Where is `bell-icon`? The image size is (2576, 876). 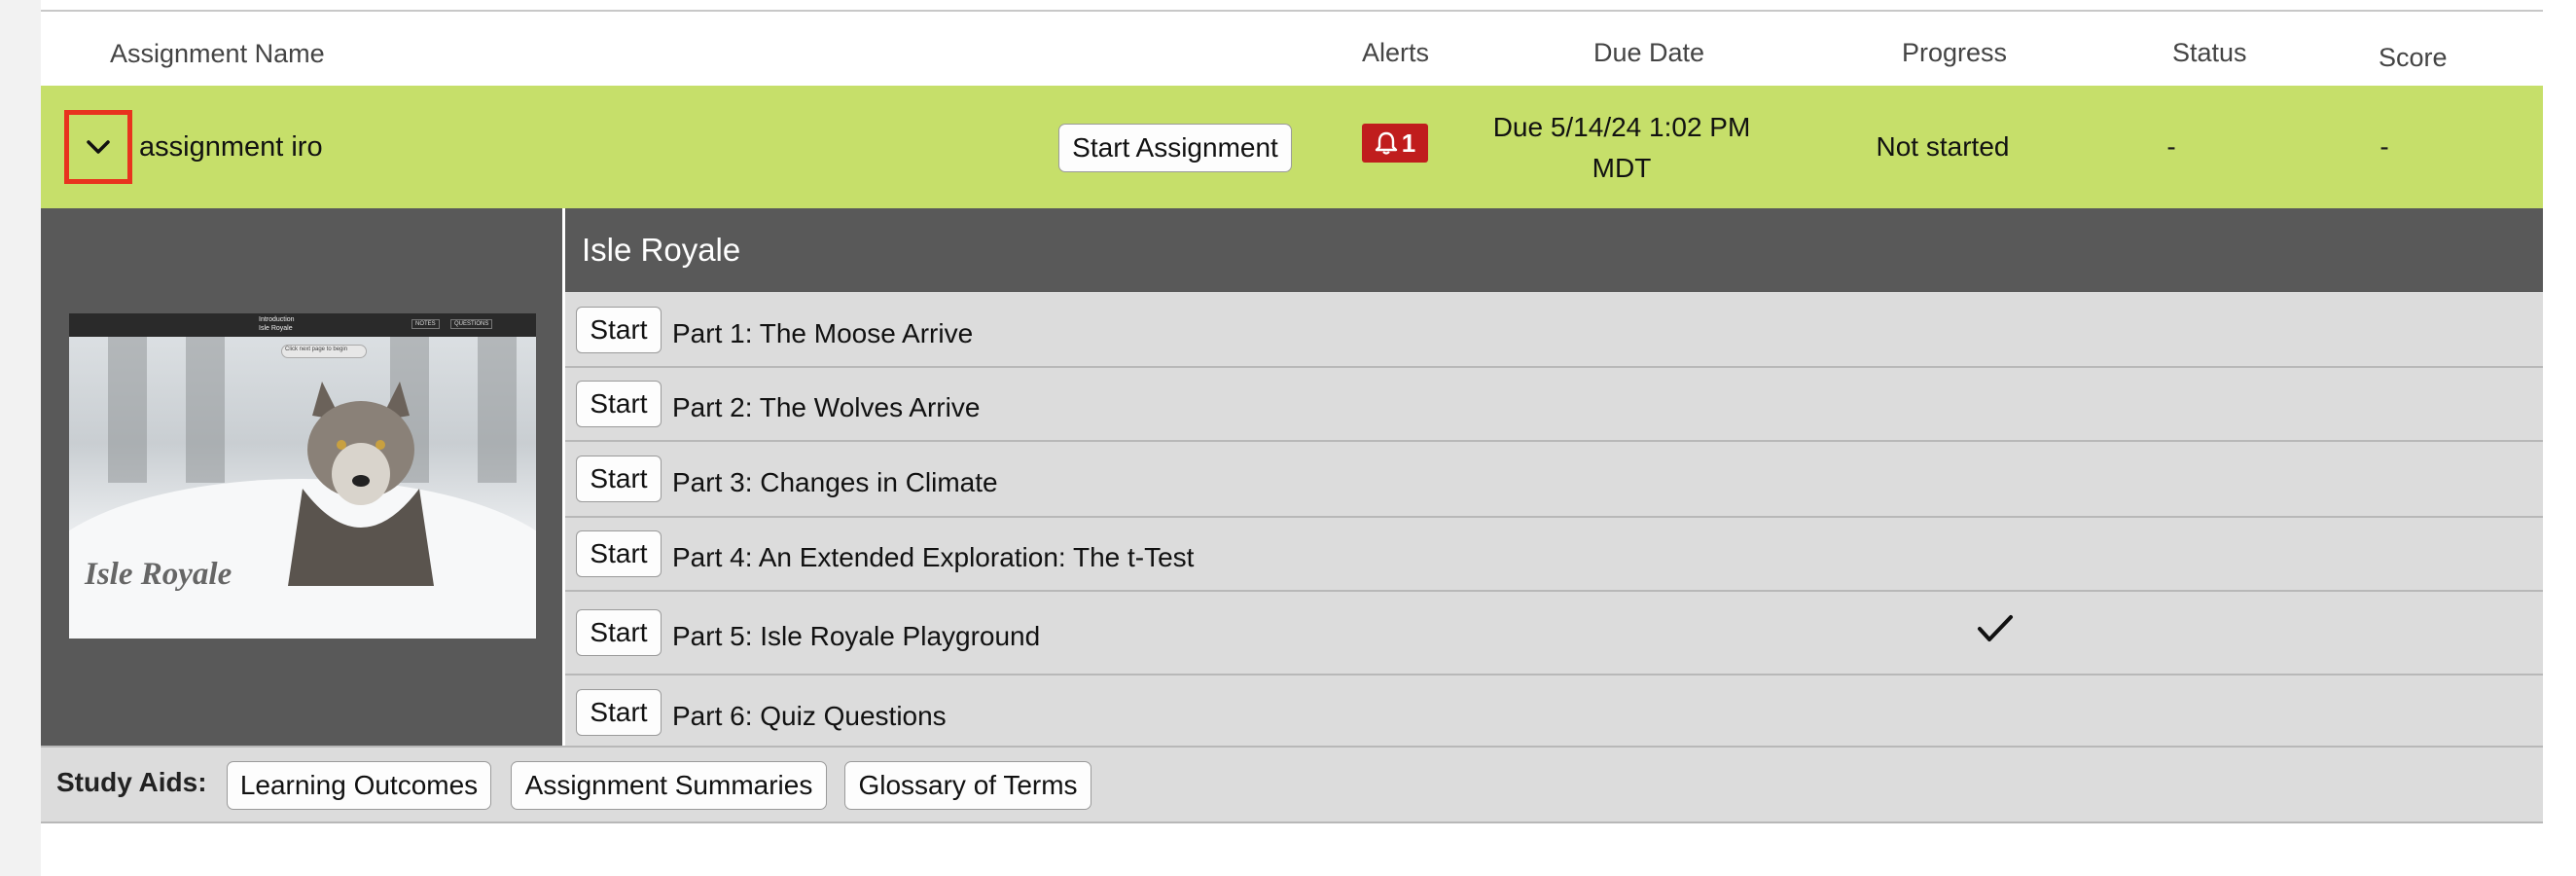
bell-icon is located at coordinates (1386, 143).